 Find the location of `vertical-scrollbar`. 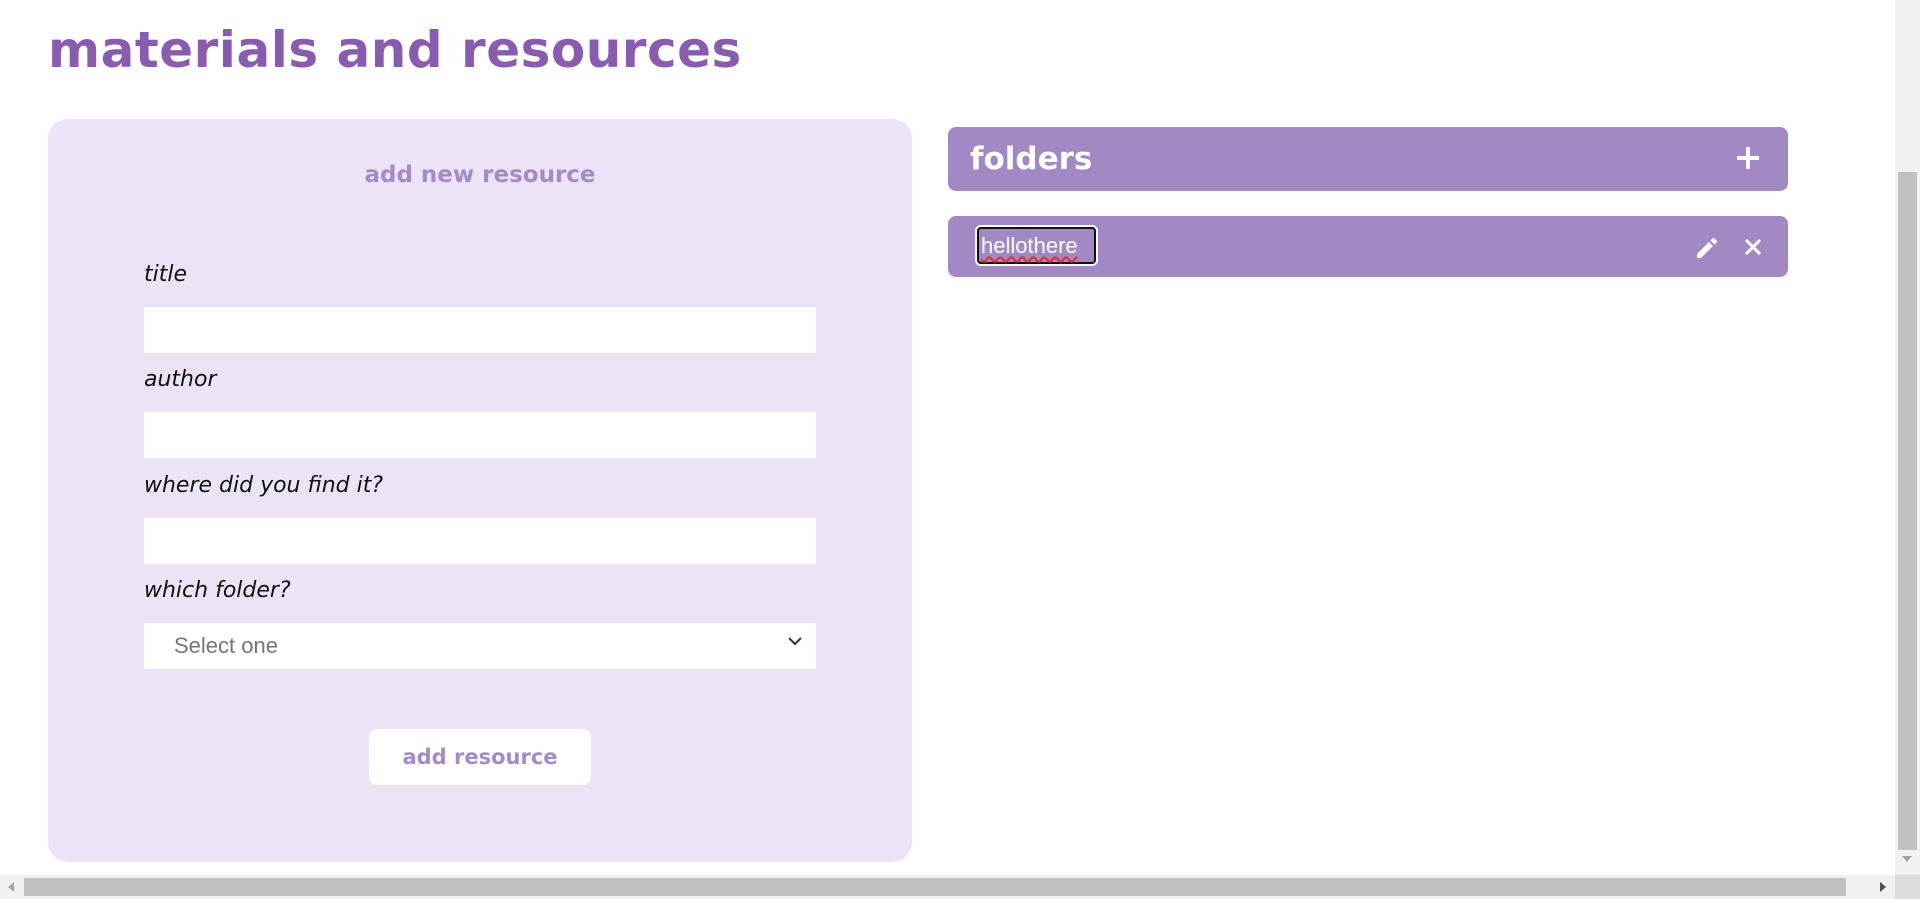

vertical-scrollbar is located at coordinates (1907, 437).